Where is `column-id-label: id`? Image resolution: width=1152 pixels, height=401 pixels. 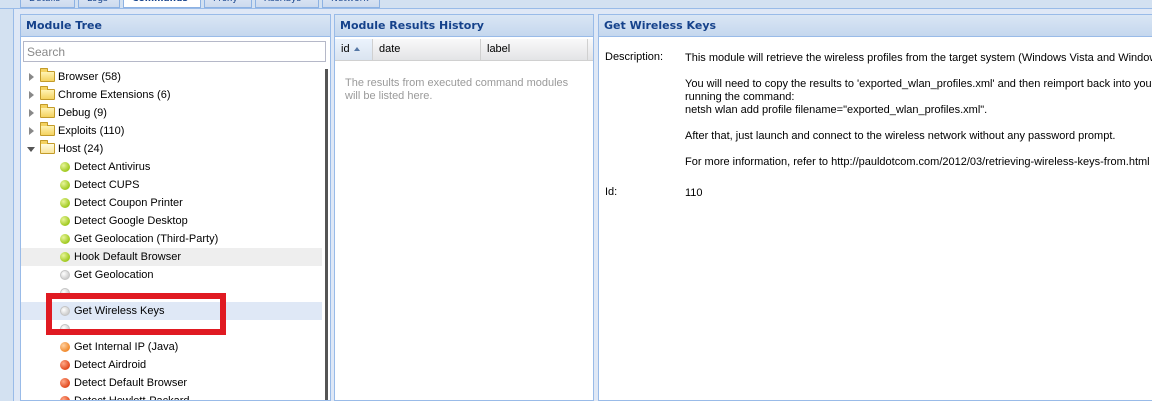 column-id-label: id is located at coordinates (345, 49).